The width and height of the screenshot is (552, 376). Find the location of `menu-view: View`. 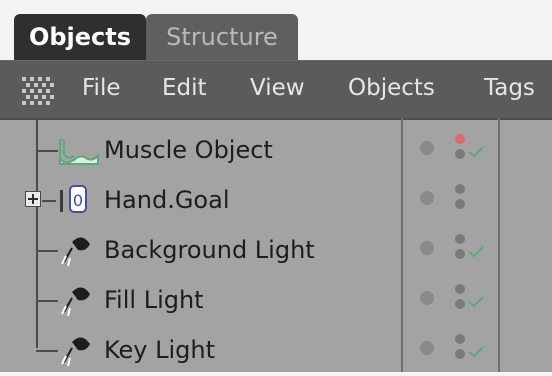

menu-view: View is located at coordinates (277, 88).